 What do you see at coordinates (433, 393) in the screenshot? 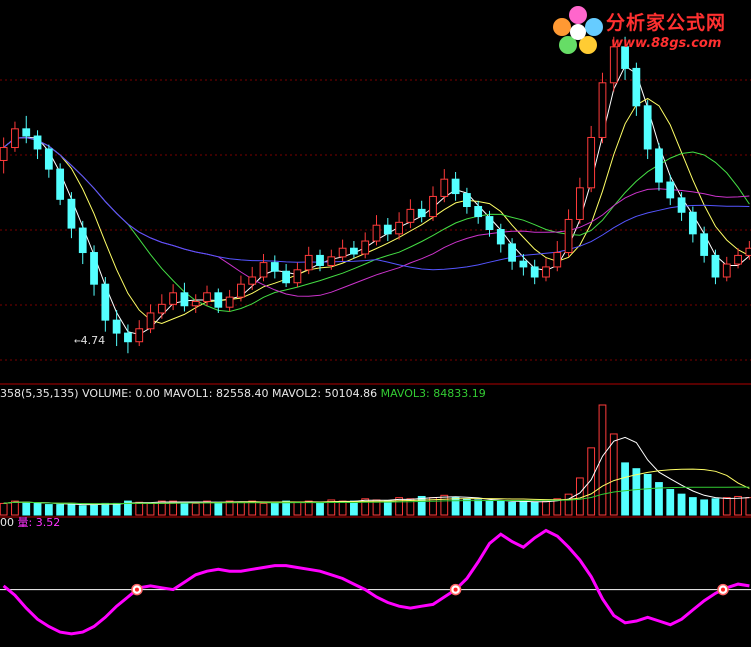
I see `mavol3-value: MAVOL3: 84833.19` at bounding box center [433, 393].